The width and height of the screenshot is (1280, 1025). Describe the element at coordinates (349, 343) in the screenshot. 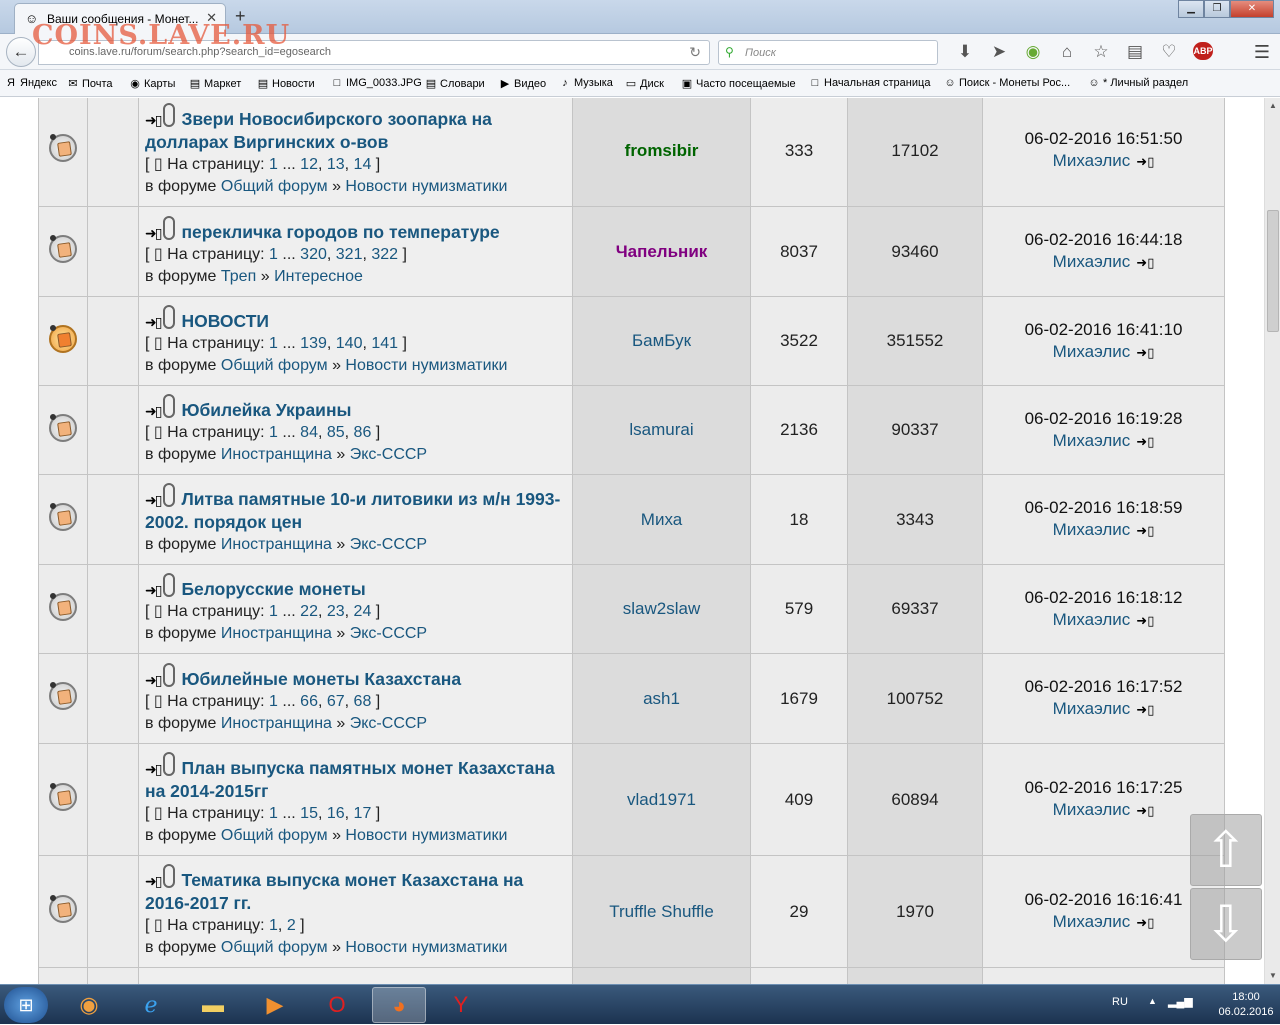

I see `page-link: 140` at that location.